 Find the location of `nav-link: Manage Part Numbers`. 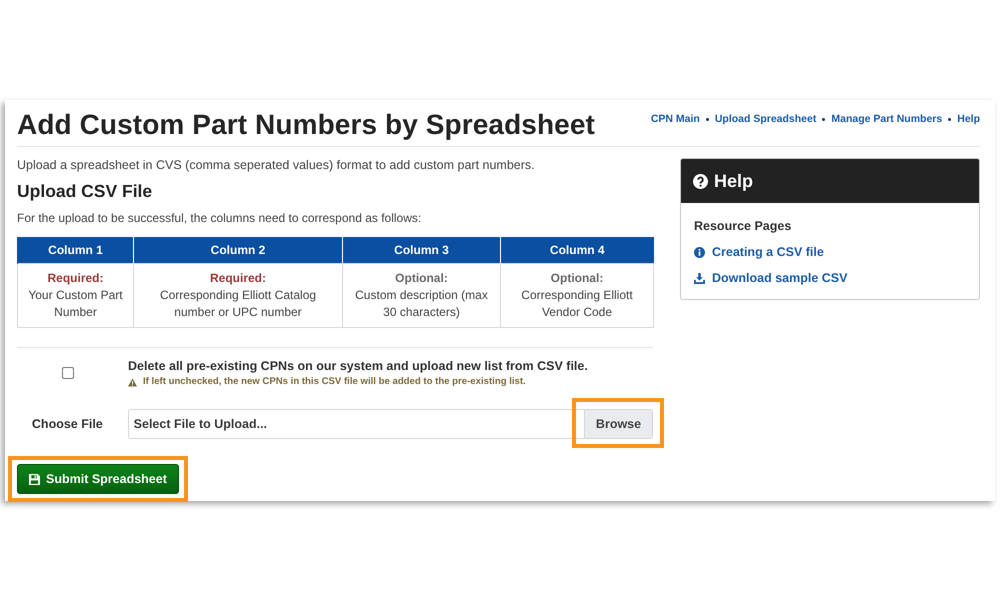

nav-link: Manage Part Numbers is located at coordinates (886, 119).